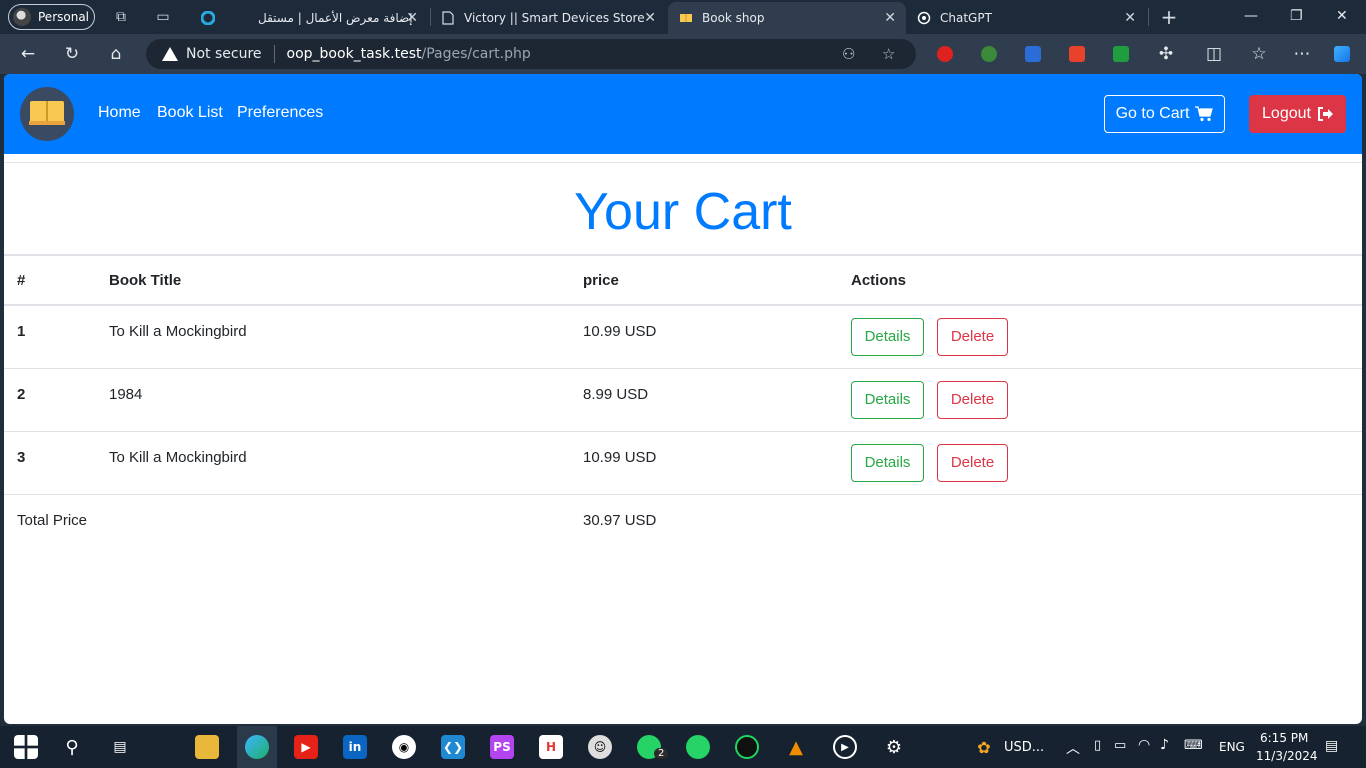 Image resolution: width=1366 pixels, height=768 pixels. I want to click on logout-button: Logout, so click(1297, 114).